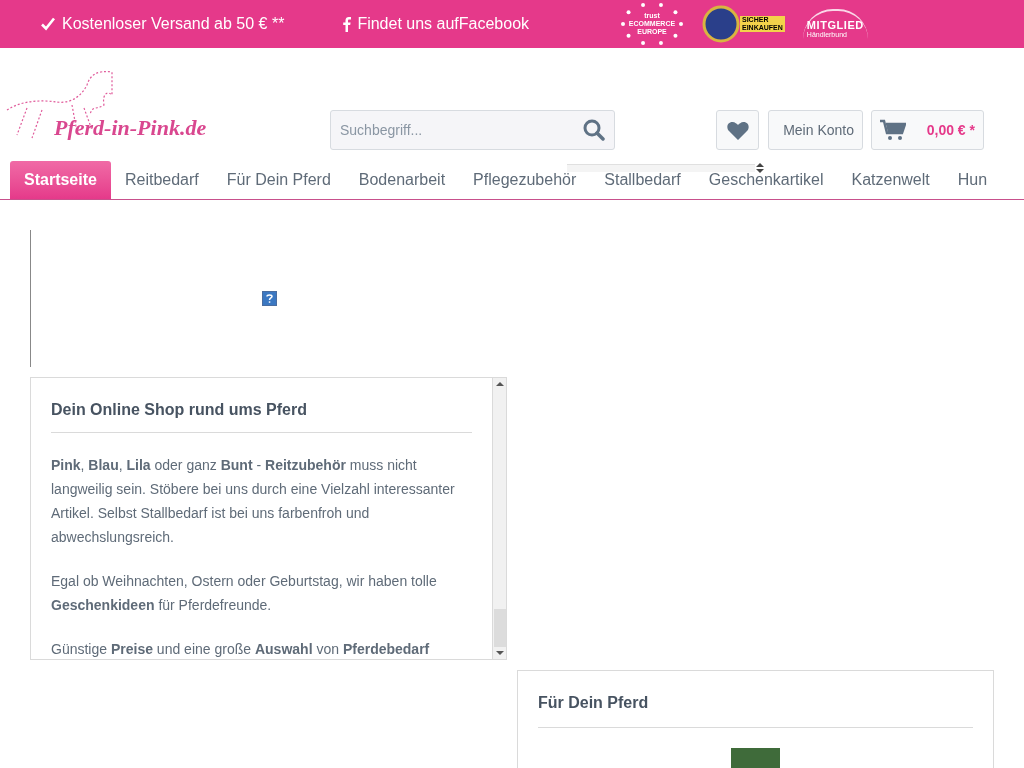  I want to click on intro-title: Dein Online Shop rund ums Pferd, so click(261, 415).